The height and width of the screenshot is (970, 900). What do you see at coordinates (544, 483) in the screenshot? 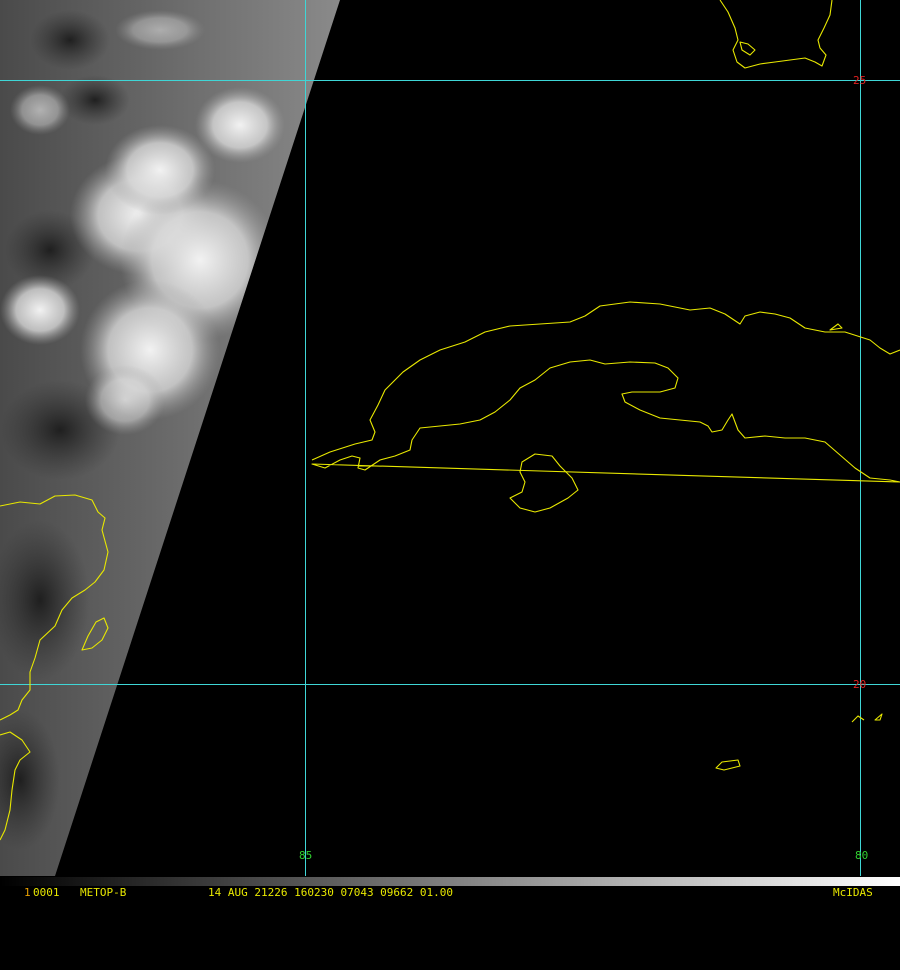
I see `isla-de-la-juventud-coastline` at bounding box center [544, 483].